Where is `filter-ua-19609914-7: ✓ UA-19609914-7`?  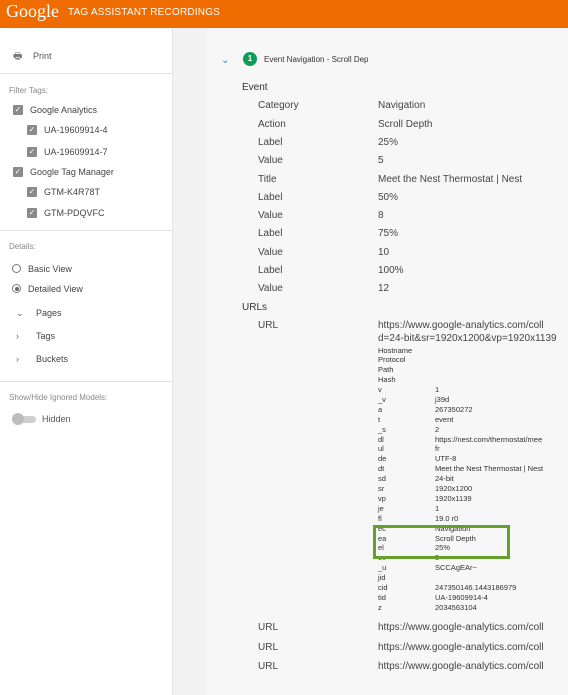
filter-ua-19609914-7: ✓ UA-19609914-7 is located at coordinates (67, 151).